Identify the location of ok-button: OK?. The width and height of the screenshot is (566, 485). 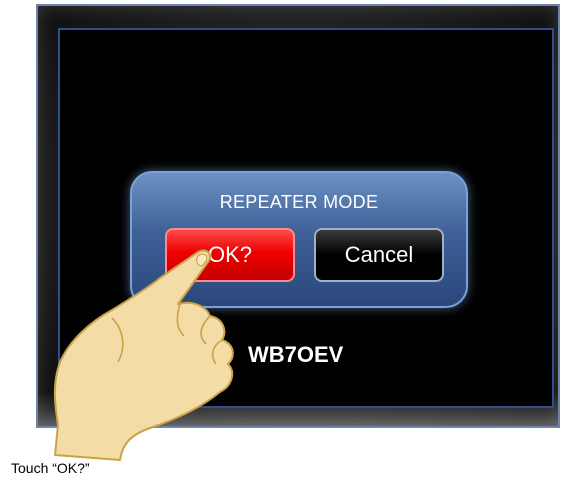
(230, 255).